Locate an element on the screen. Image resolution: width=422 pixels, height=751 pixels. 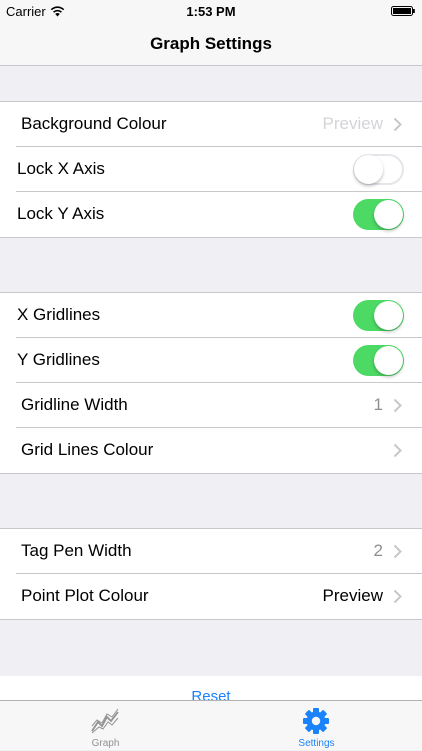
y-gridlines-toggle is located at coordinates (378, 360).